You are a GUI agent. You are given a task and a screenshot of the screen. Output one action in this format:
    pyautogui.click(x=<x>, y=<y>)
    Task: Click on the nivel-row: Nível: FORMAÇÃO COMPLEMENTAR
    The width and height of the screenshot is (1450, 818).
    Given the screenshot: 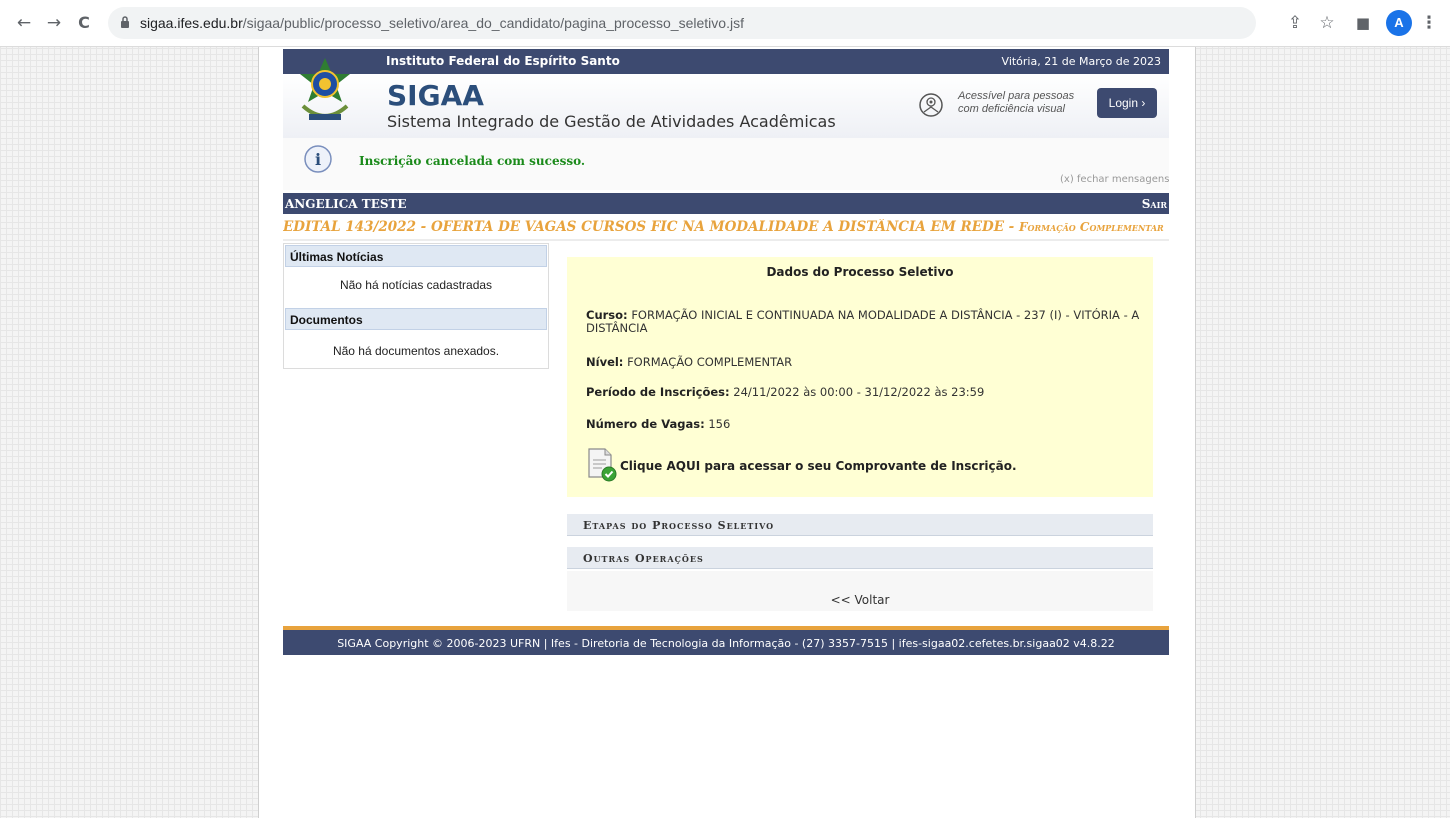 What is the action you would take?
    pyautogui.click(x=864, y=362)
    